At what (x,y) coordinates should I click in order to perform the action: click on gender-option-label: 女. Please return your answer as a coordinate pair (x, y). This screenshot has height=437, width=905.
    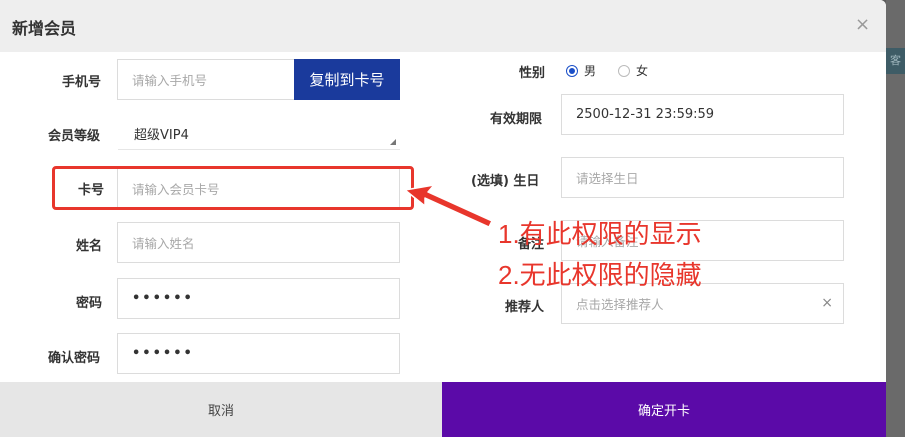
    Looking at the image, I should click on (642, 71).